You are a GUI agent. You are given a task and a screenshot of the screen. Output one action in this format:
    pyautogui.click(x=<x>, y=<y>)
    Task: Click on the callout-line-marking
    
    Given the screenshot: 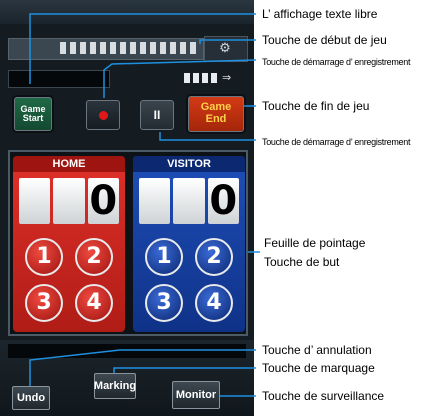 What is the action you would take?
    pyautogui.click(x=184, y=370)
    